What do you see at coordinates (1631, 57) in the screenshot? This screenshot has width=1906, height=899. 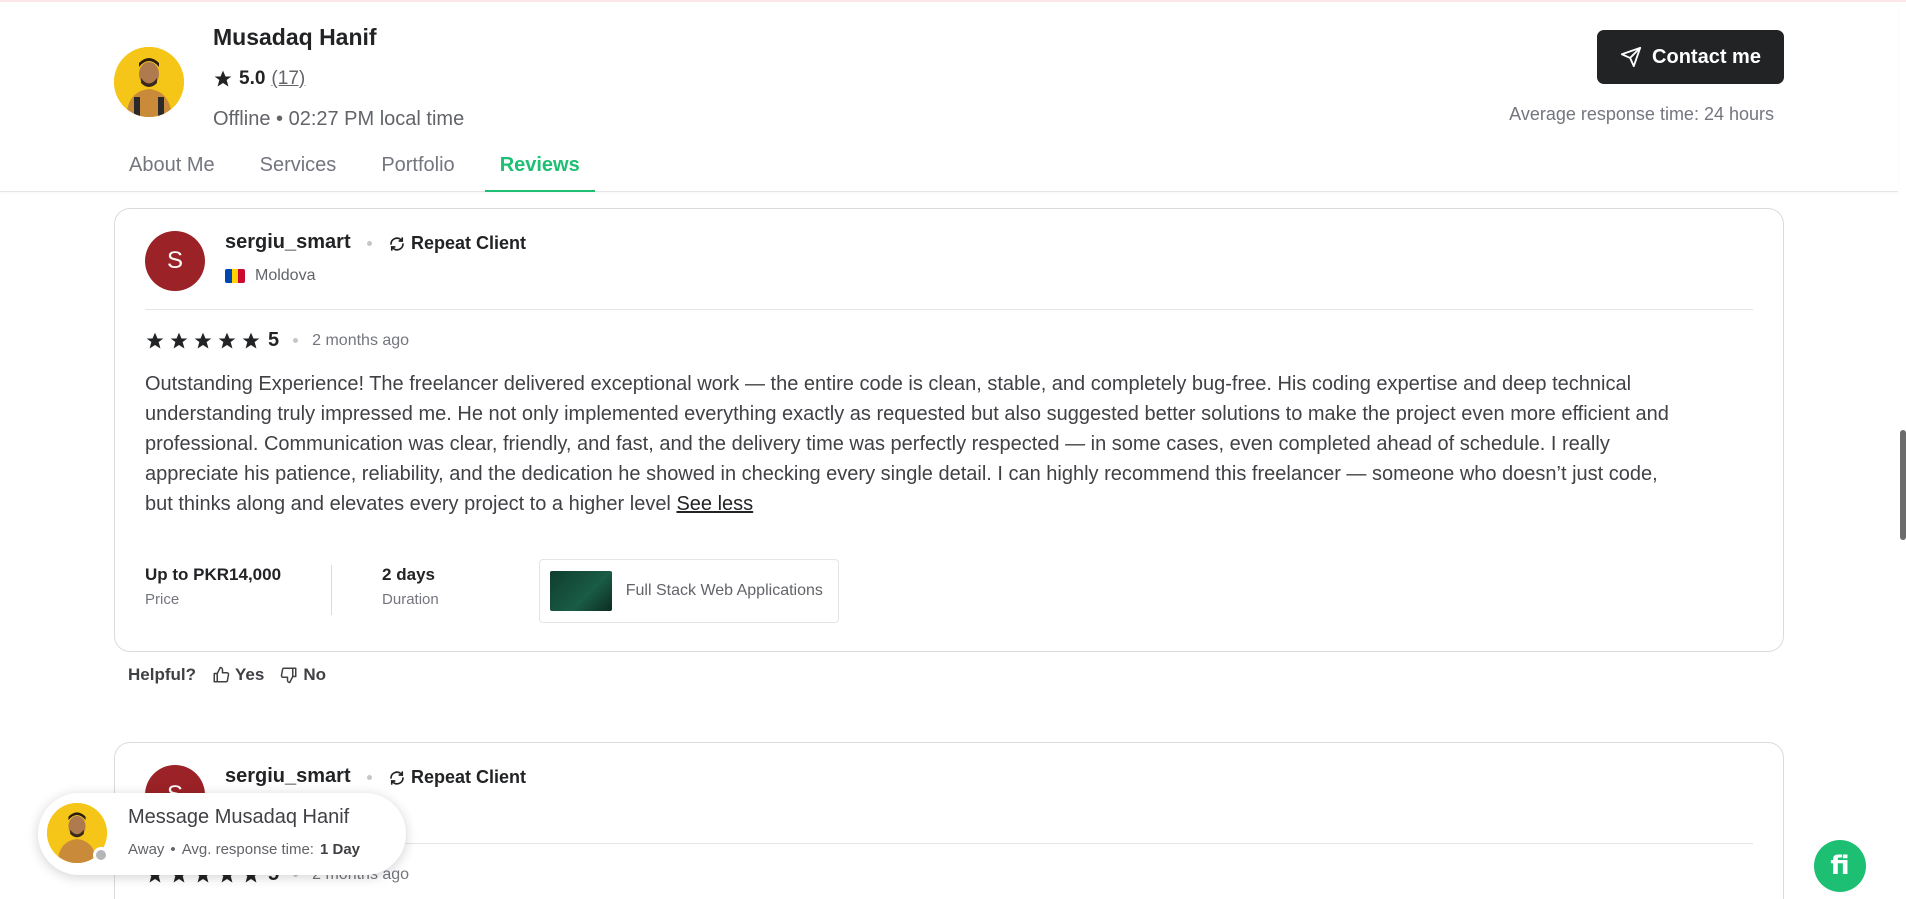 I see `send-icon` at bounding box center [1631, 57].